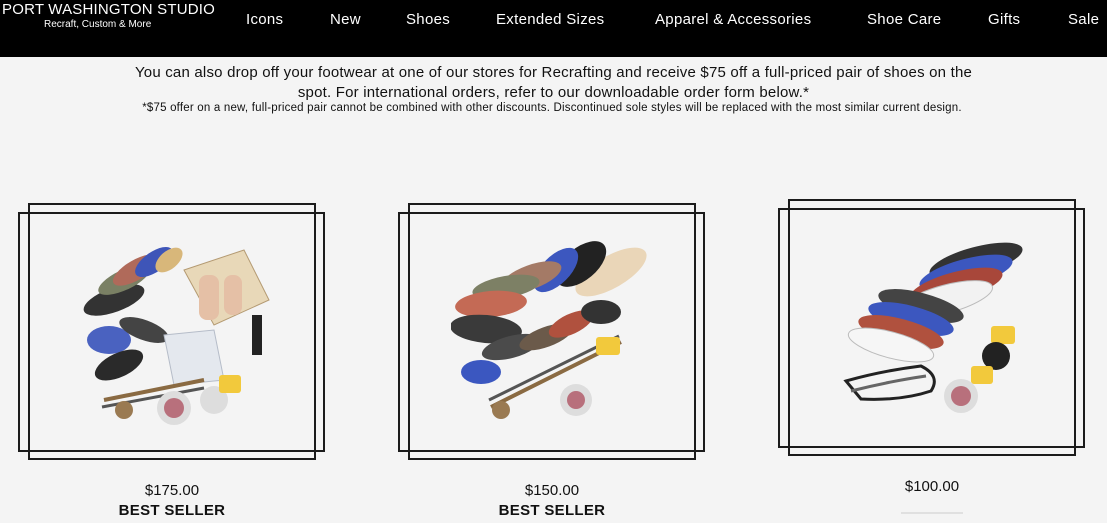  What do you see at coordinates (549, 330) in the screenshot?
I see `recraft-kit-soles-image` at bounding box center [549, 330].